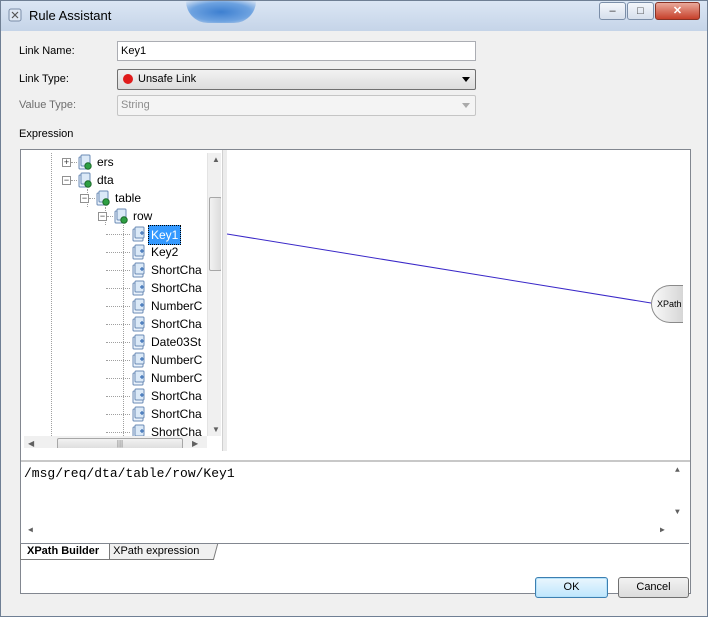  Describe the element at coordinates (167, 79) in the screenshot. I see `link-type-value: Unsafe Link` at that location.